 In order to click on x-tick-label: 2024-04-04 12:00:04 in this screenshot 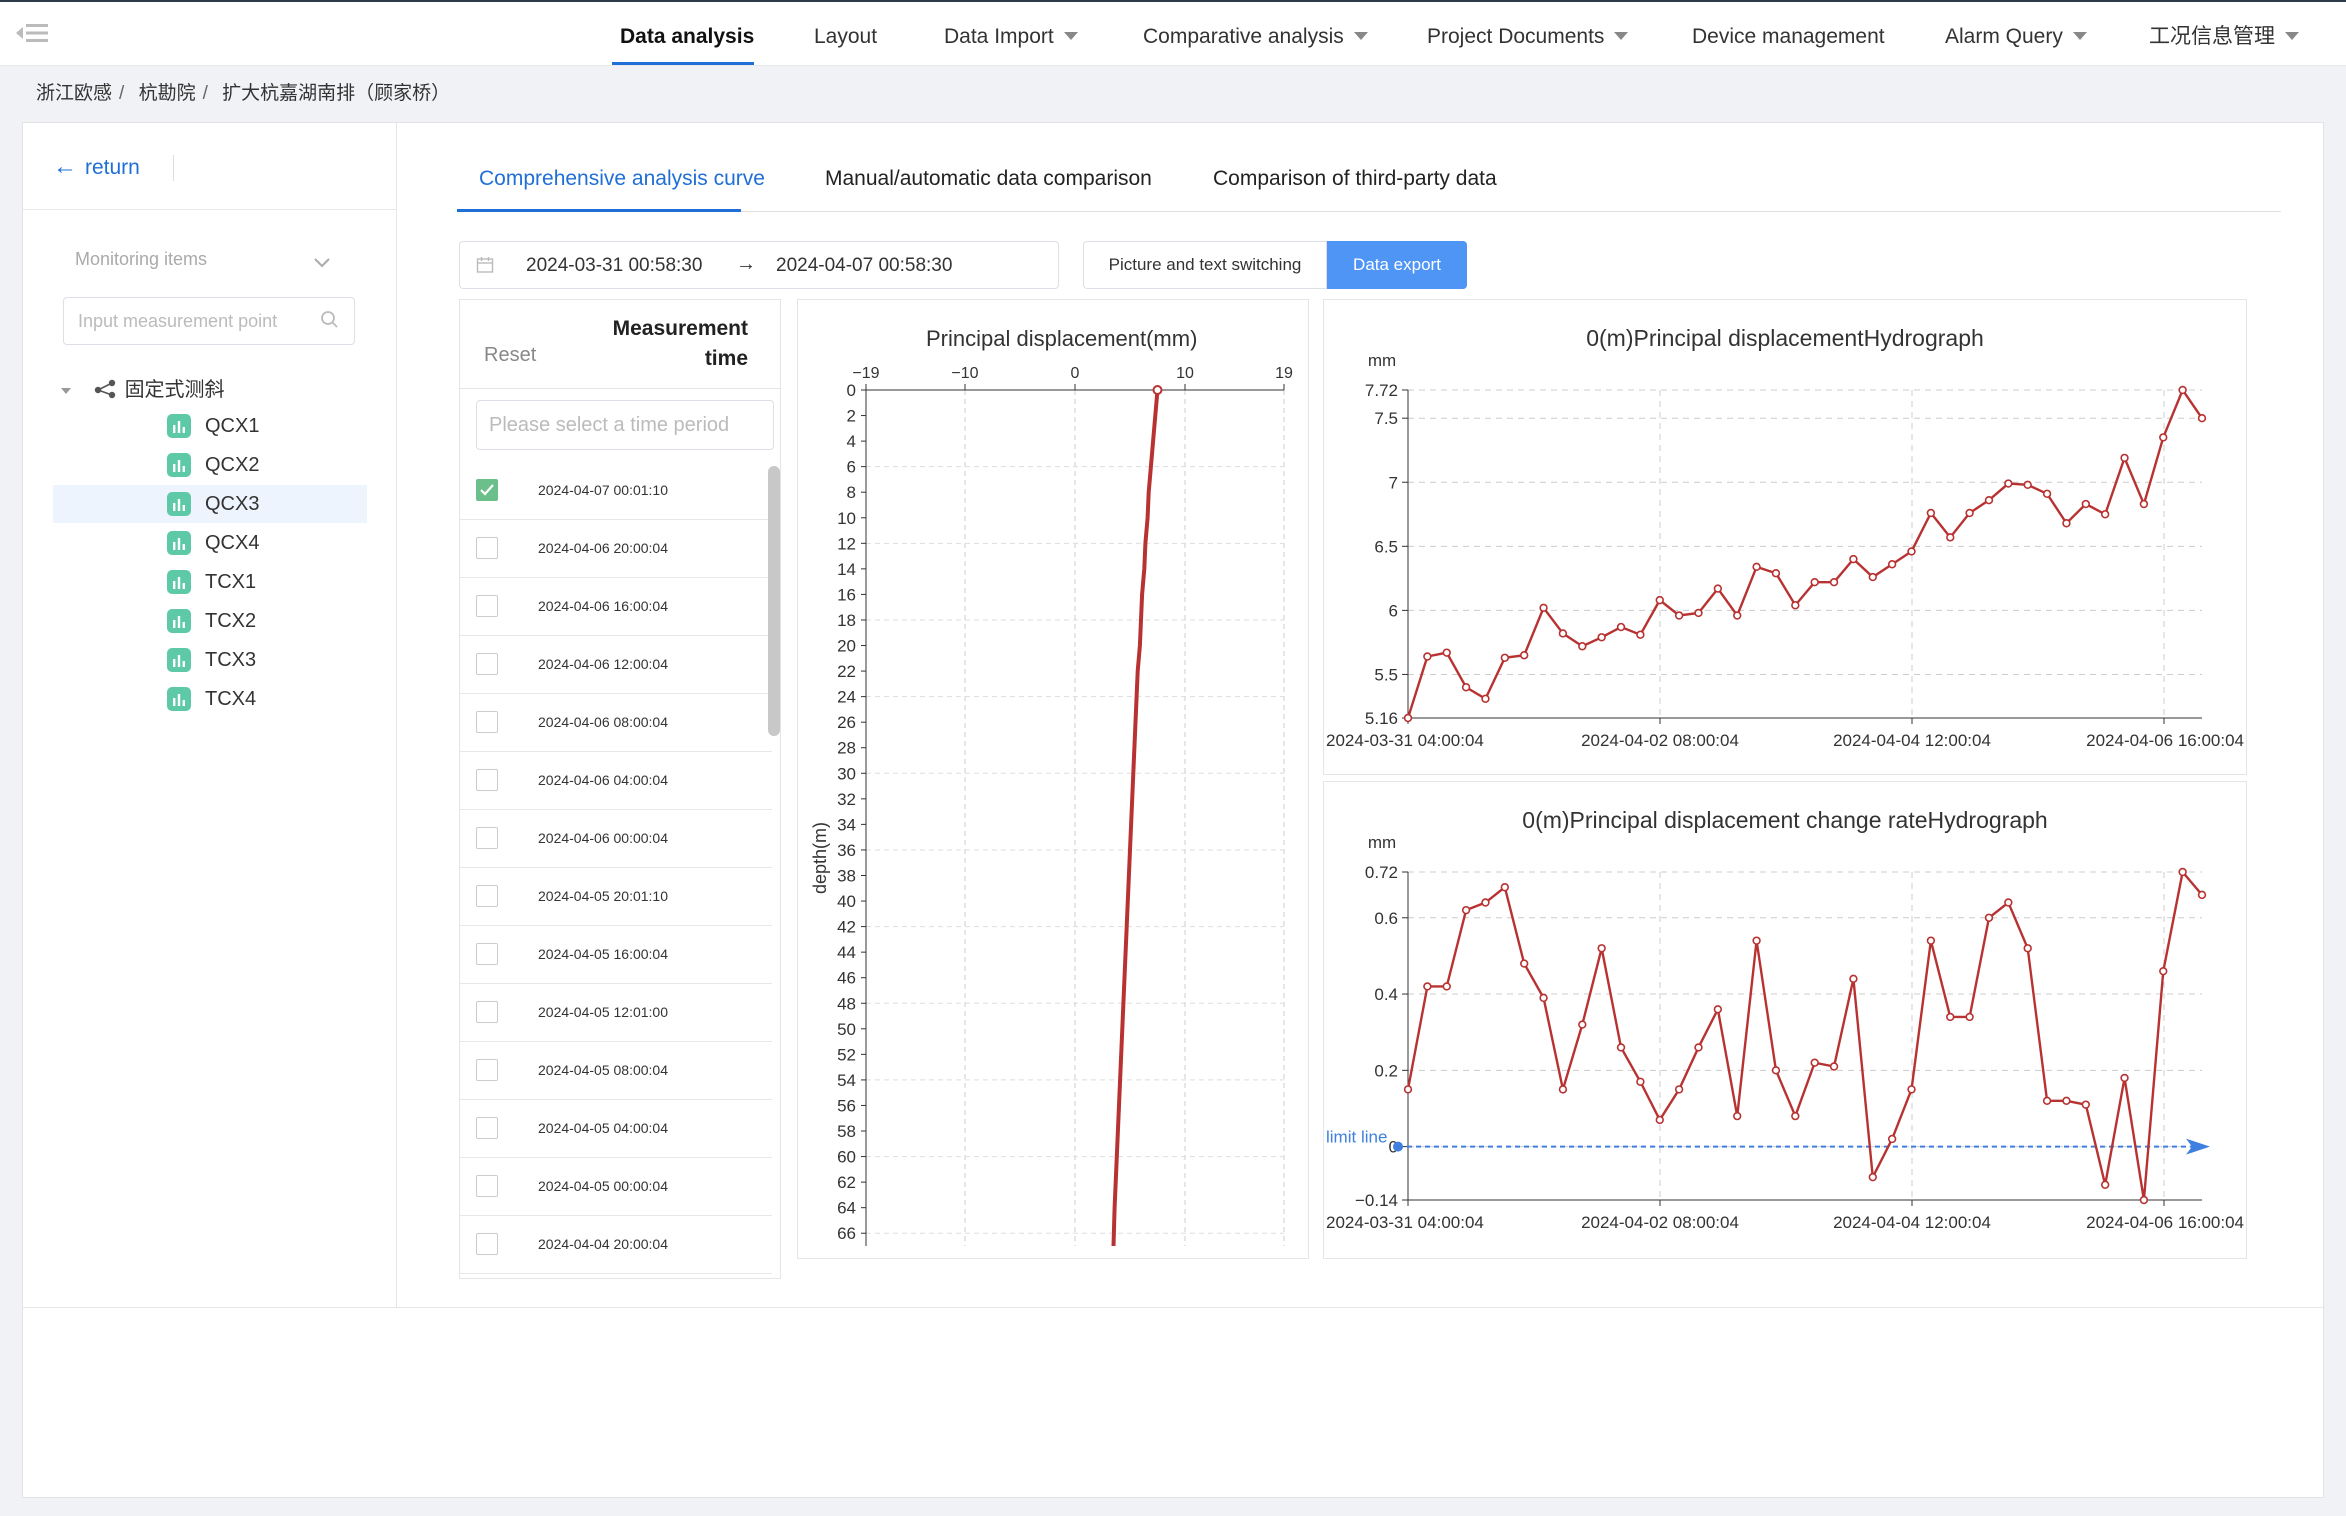, I will do `click(1912, 1222)`.